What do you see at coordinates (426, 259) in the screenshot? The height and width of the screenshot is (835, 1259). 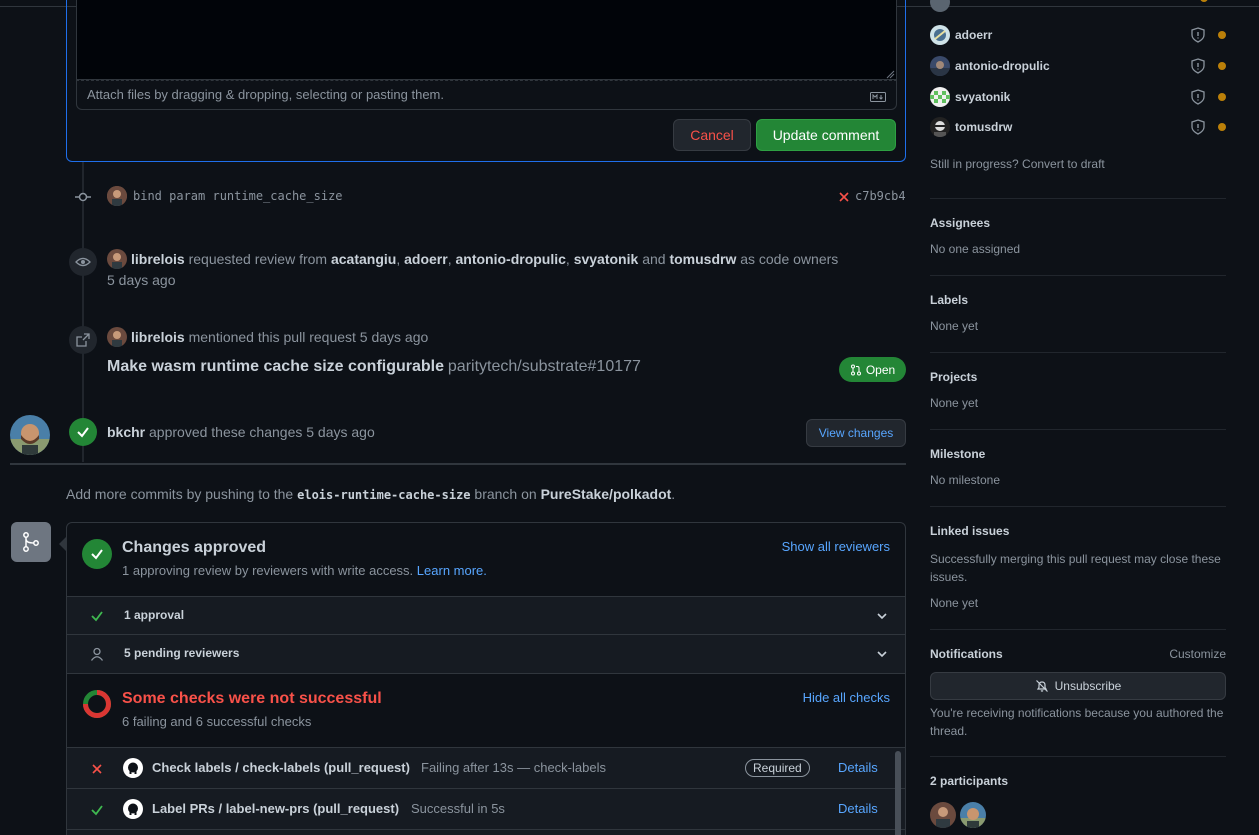 I see `reviewer-link: adoerr` at bounding box center [426, 259].